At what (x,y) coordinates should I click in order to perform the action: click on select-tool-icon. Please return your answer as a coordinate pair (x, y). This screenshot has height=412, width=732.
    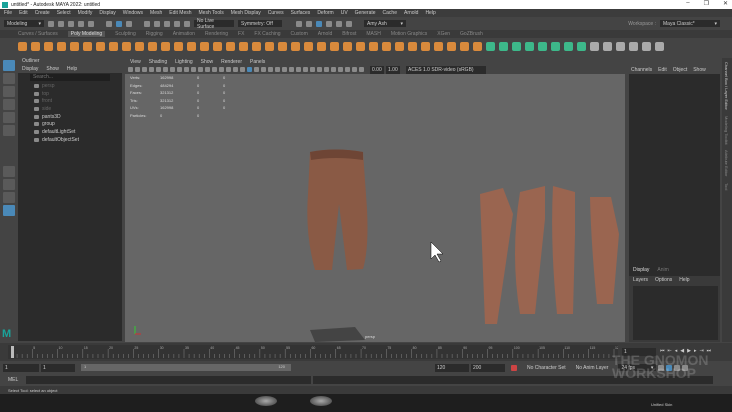
    Looking at the image, I should click on (8, 65).